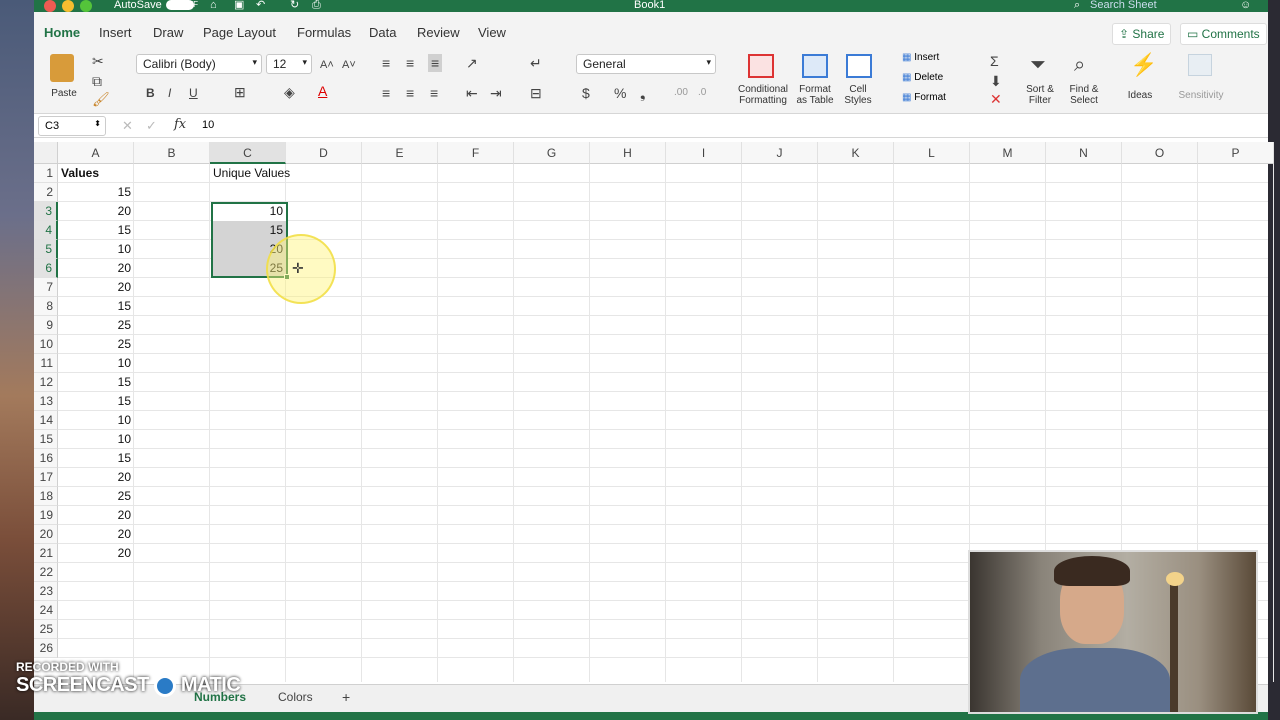  What do you see at coordinates (935, 99) in the screenshot?
I see `format-cells-button: ▦ Format` at bounding box center [935, 99].